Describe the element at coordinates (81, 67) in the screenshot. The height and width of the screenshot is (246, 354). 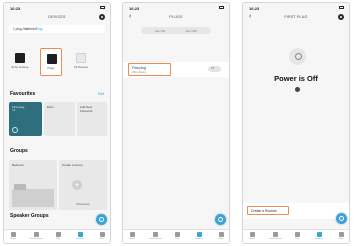
I see `device-type-label: All Devices` at that location.